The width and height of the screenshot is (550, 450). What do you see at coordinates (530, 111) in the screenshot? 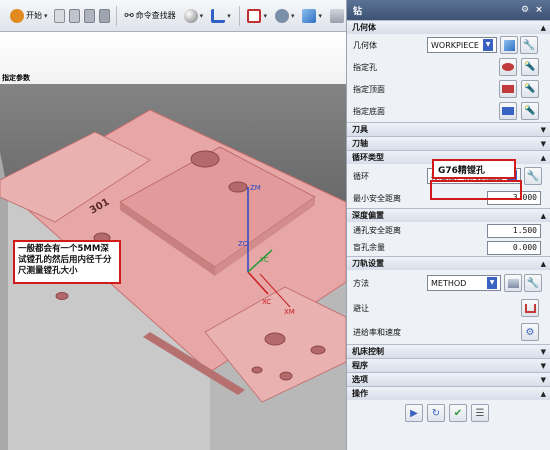
I see `display-bottom-button: 🔦` at bounding box center [530, 111].